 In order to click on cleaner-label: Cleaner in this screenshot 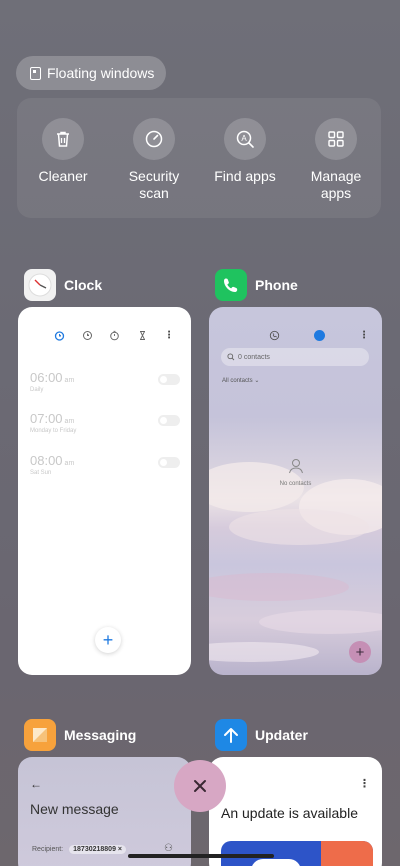, I will do `click(63, 176)`.